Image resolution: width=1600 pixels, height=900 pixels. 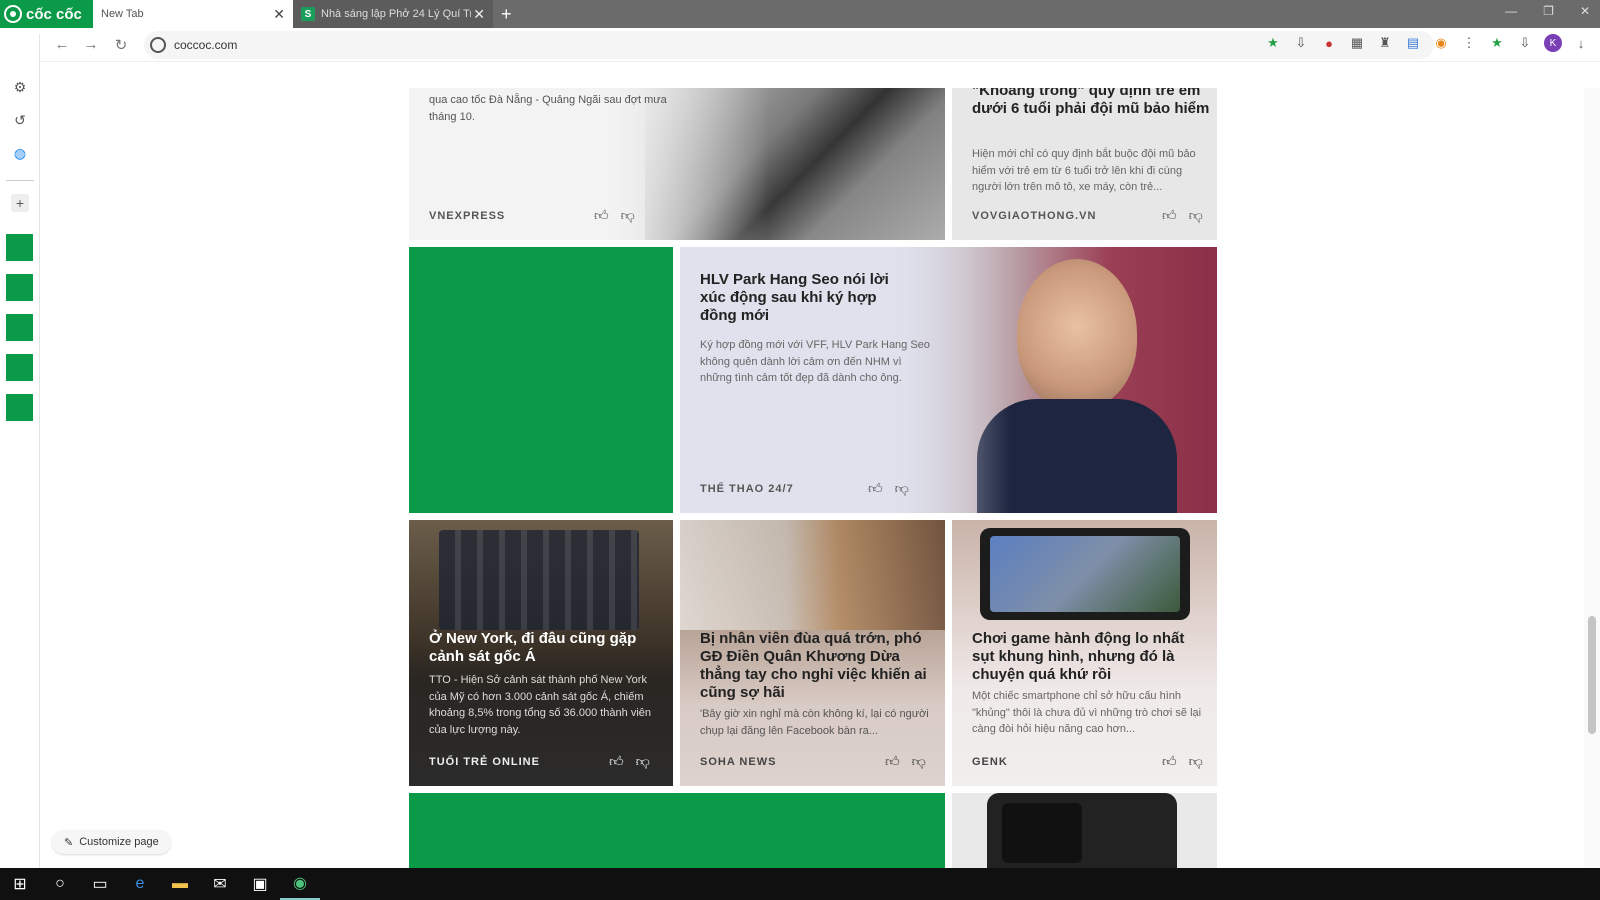 I want to click on back-icon: ←, so click(x=62, y=45).